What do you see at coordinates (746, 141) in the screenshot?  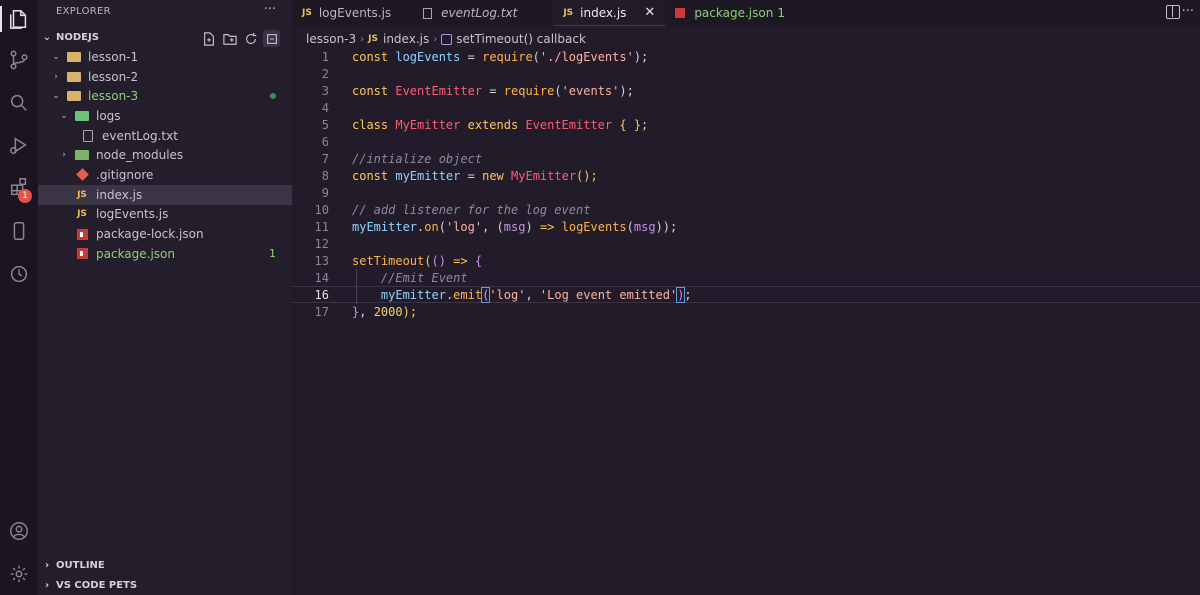 I see `code-line: 6` at bounding box center [746, 141].